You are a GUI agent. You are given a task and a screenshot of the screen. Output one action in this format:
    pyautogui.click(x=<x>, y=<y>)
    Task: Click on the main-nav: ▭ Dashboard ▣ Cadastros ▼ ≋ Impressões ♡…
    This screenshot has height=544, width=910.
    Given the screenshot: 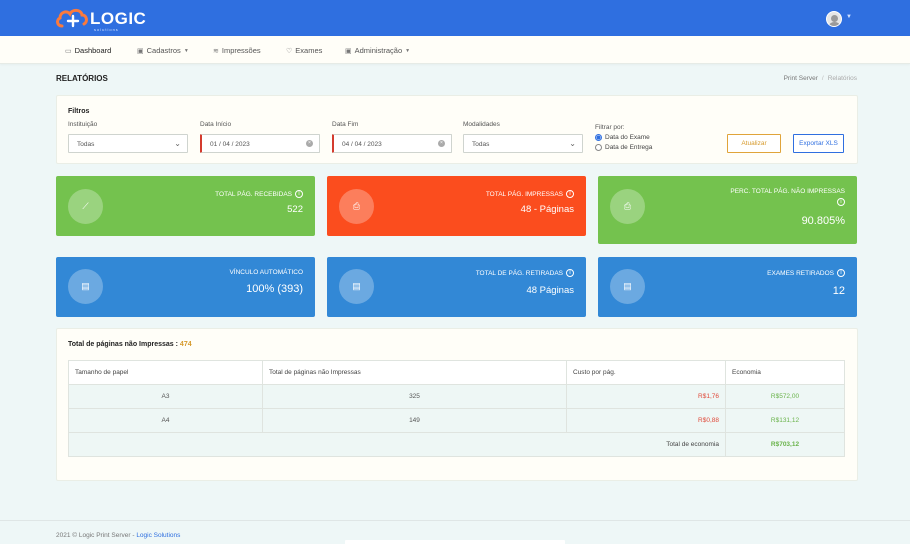 What is the action you would take?
    pyautogui.click(x=455, y=50)
    